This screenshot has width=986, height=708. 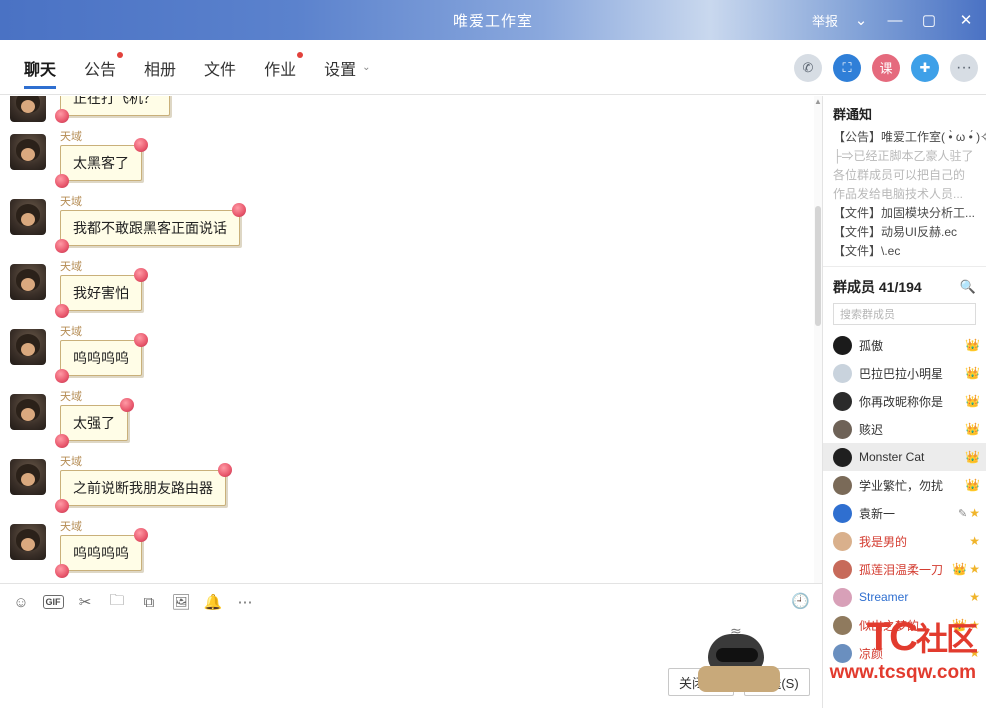 I want to click on group-notice-line: 【文件】\.ec, so click(x=904, y=250).